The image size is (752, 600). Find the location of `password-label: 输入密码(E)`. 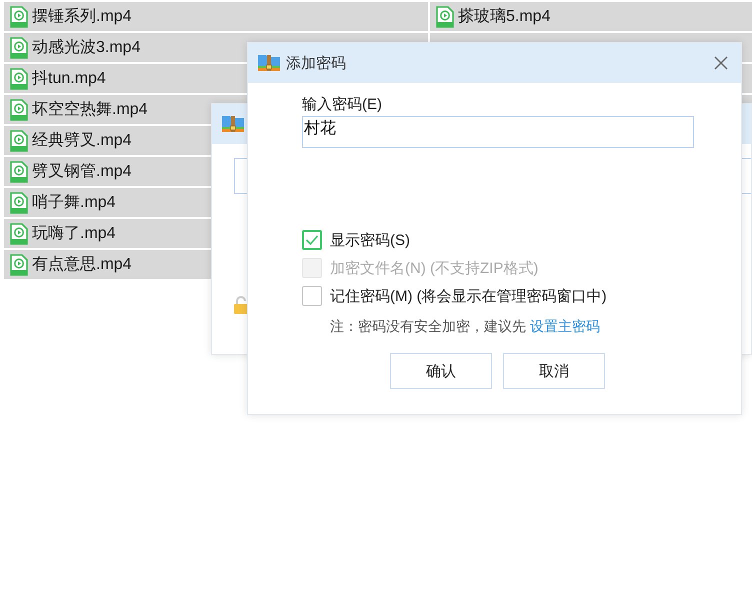

password-label: 输入密码(E) is located at coordinates (342, 104).